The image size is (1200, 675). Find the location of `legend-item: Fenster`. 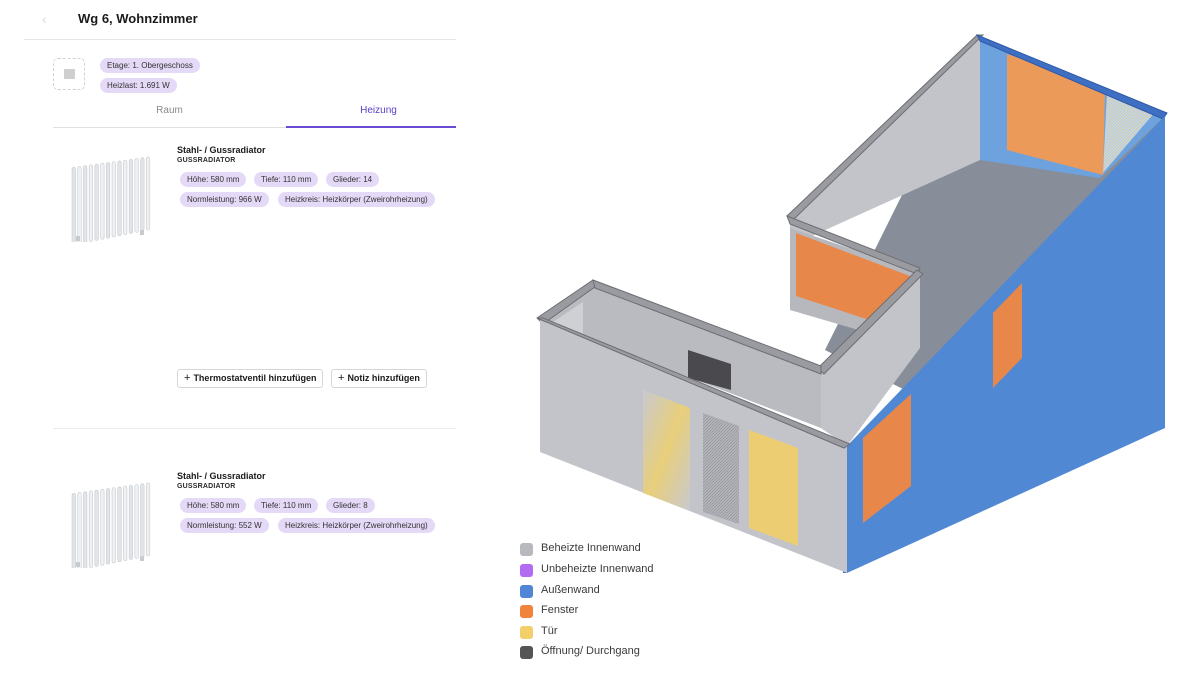

legend-item: Fenster is located at coordinates (630, 611).